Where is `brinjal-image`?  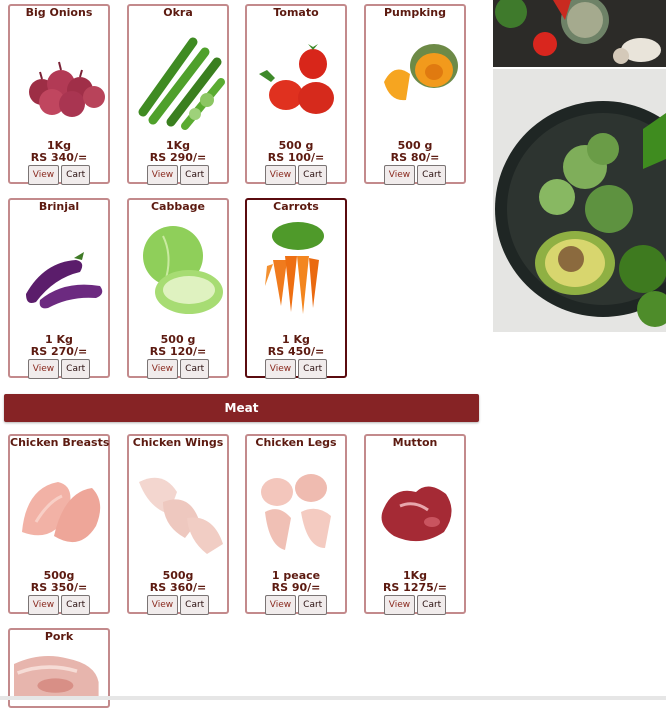 brinjal-image is located at coordinates (64, 280).